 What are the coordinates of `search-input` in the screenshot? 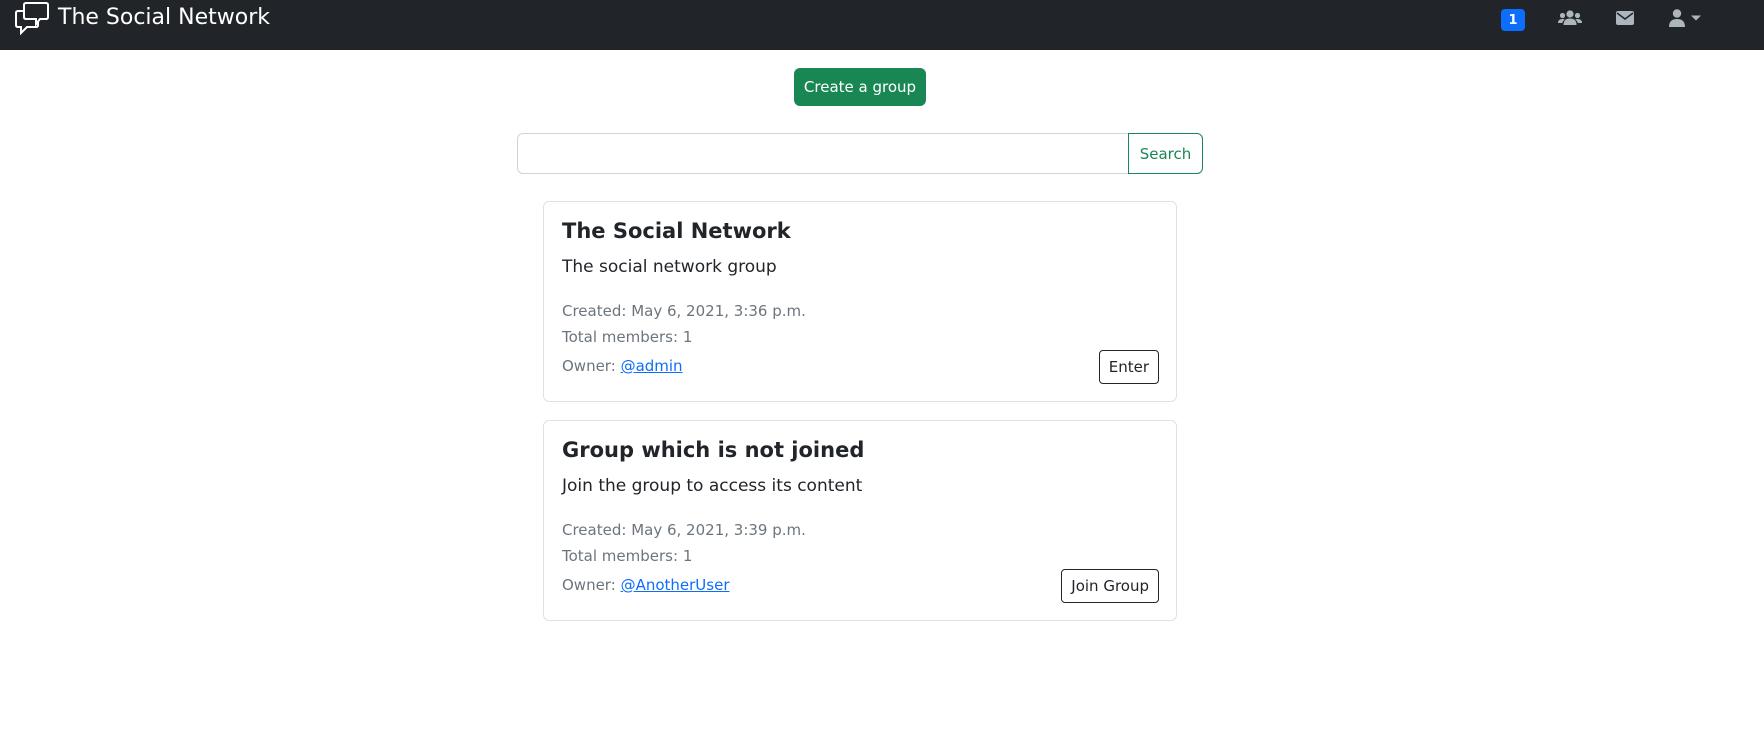 It's located at (823, 153).